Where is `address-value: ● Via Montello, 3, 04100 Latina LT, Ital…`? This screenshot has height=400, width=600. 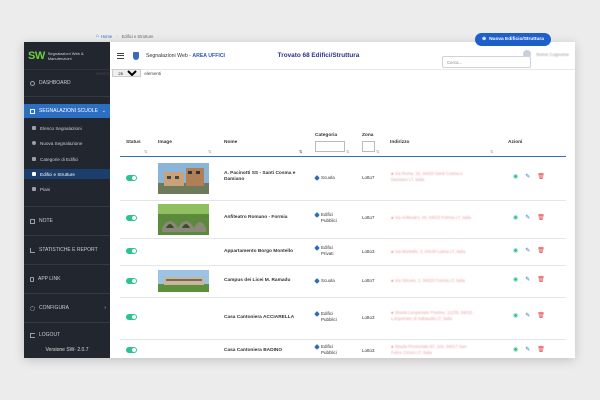 address-value: ● Via Montello, 3, 04100 Latina LT, Ital… is located at coordinates (428, 251).